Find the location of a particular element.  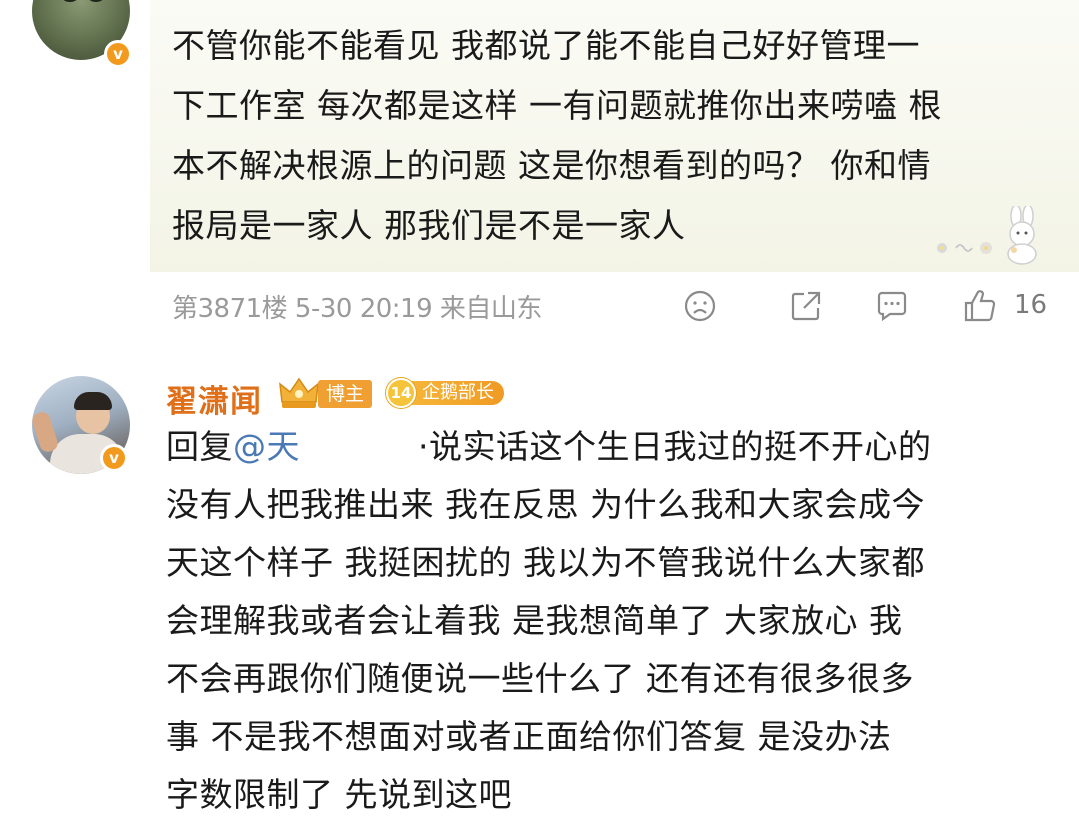

like-count: 16 is located at coordinates (1031, 305).